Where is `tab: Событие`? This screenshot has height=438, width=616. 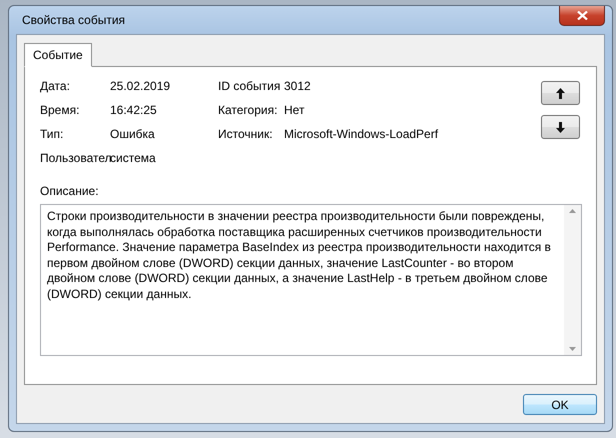 tab: Событие is located at coordinates (58, 55).